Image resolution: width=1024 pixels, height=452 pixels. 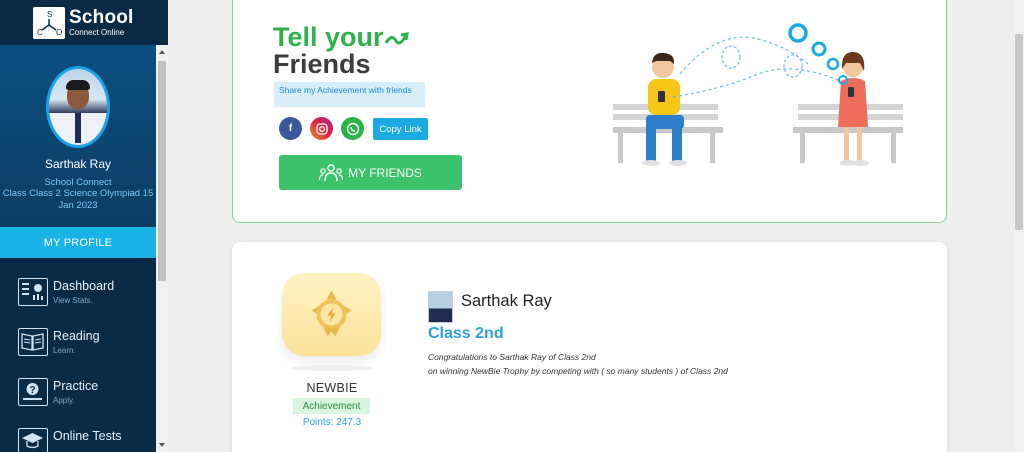 What do you see at coordinates (78, 395) in the screenshot?
I see `sidebar-item-practice: ? Practice Apply.` at bounding box center [78, 395].